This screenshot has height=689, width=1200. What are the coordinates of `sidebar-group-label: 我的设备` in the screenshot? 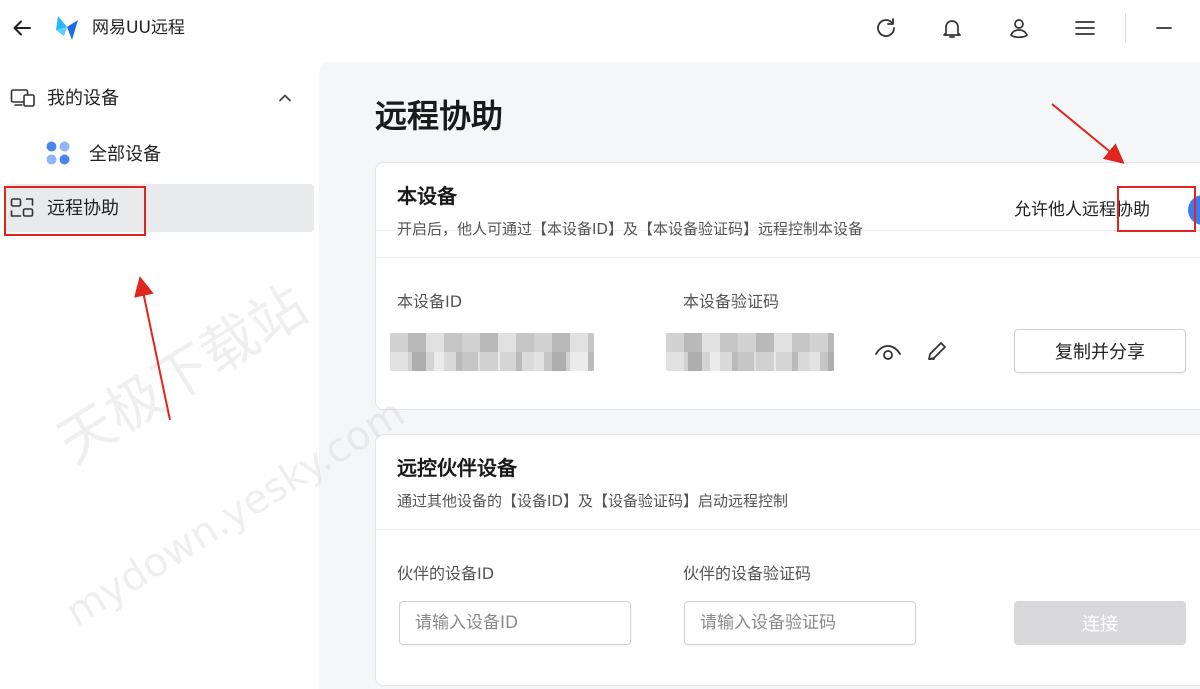 It's located at (83, 98).